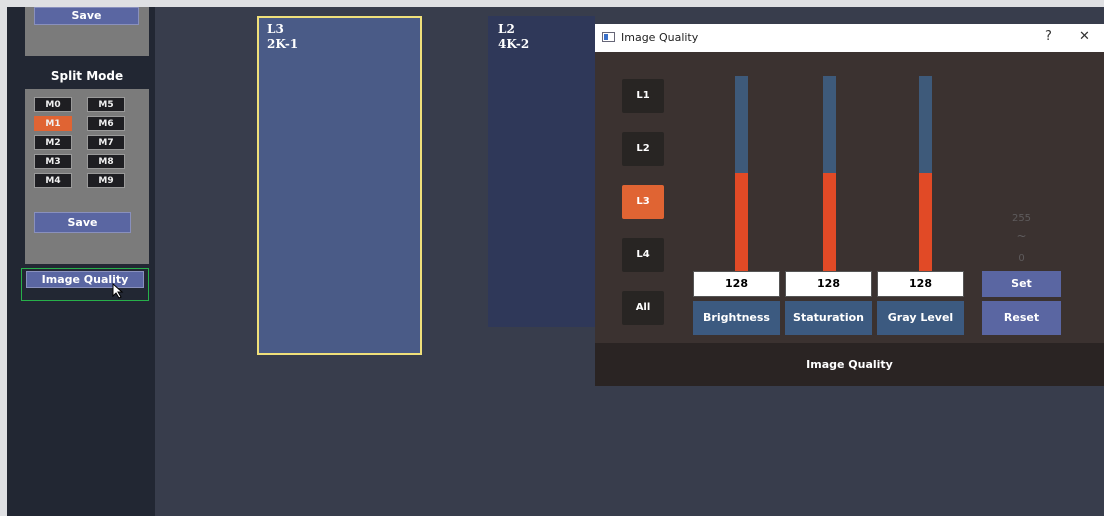  Describe the element at coordinates (514, 44) in the screenshot. I see `layer-l2-source: 4K-2` at that location.